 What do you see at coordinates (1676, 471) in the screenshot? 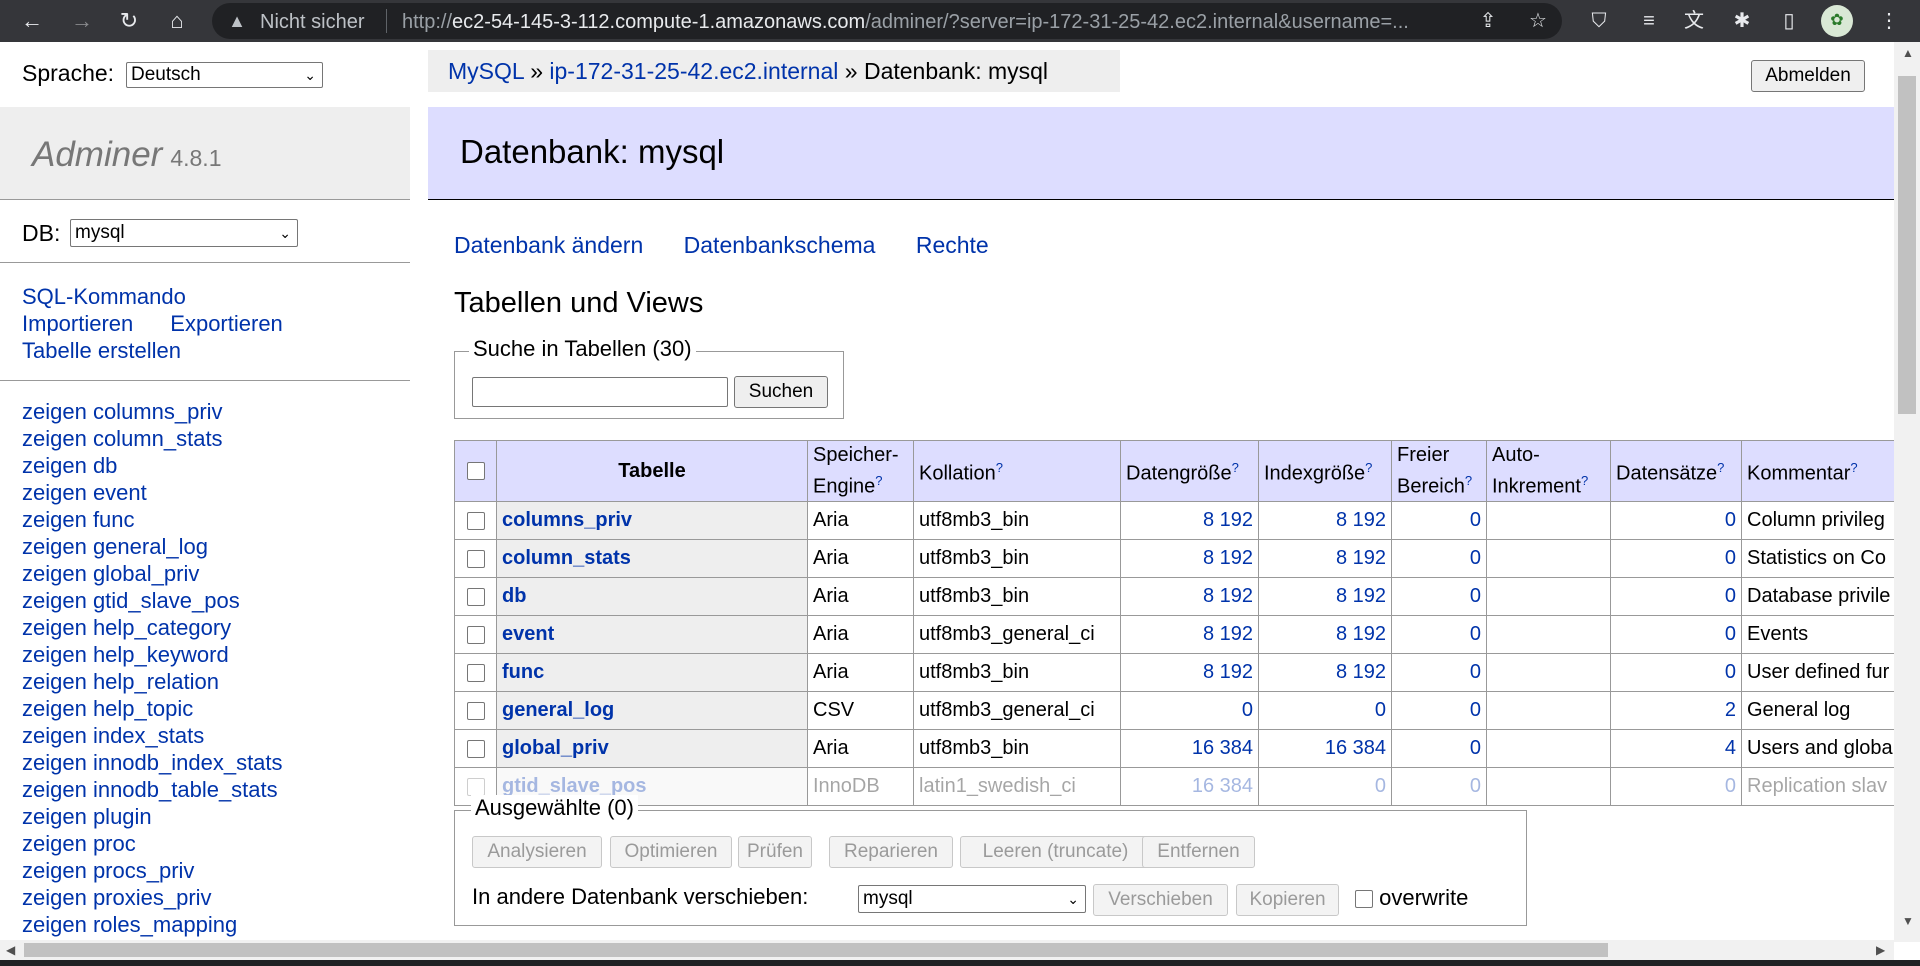
I see `column-header-rows: Datensätze?` at bounding box center [1676, 471].